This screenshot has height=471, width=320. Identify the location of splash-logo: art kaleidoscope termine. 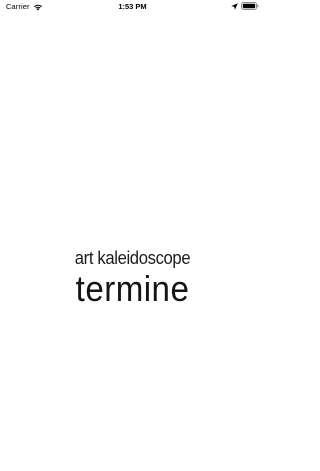
(132, 277).